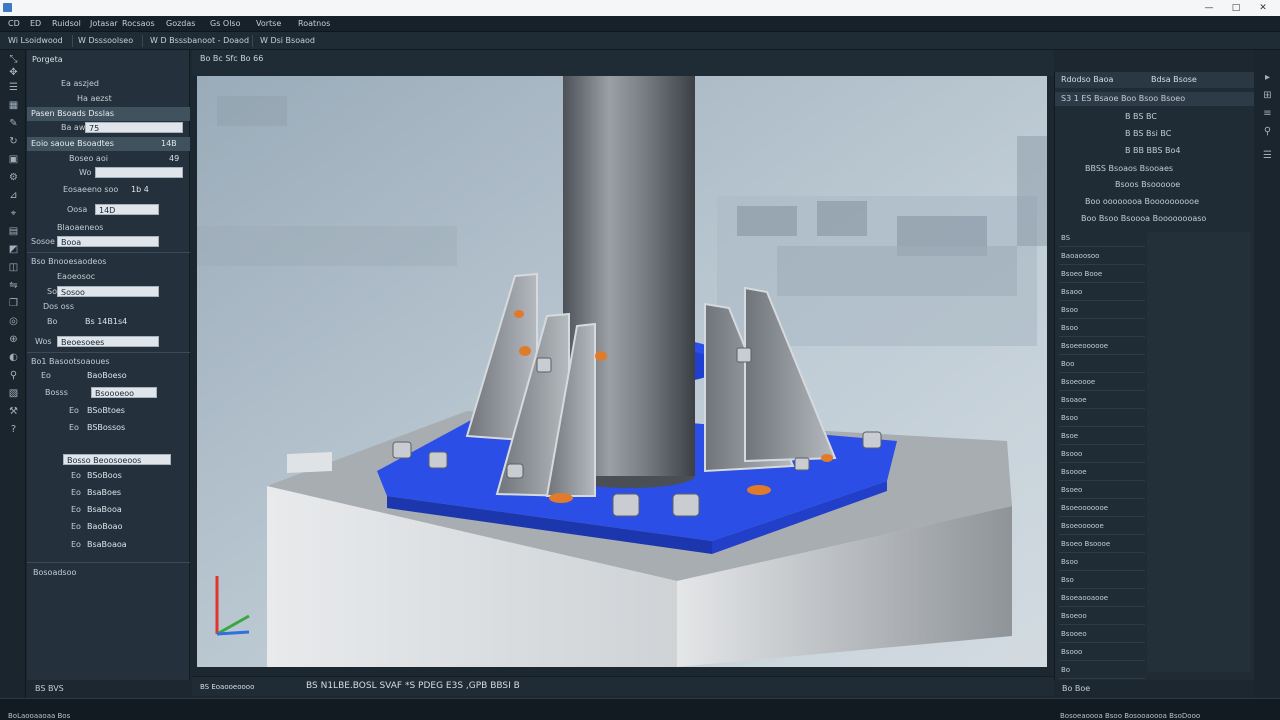  What do you see at coordinates (13, 339) in the screenshot?
I see `zoom-icon: ⊕` at bounding box center [13, 339].